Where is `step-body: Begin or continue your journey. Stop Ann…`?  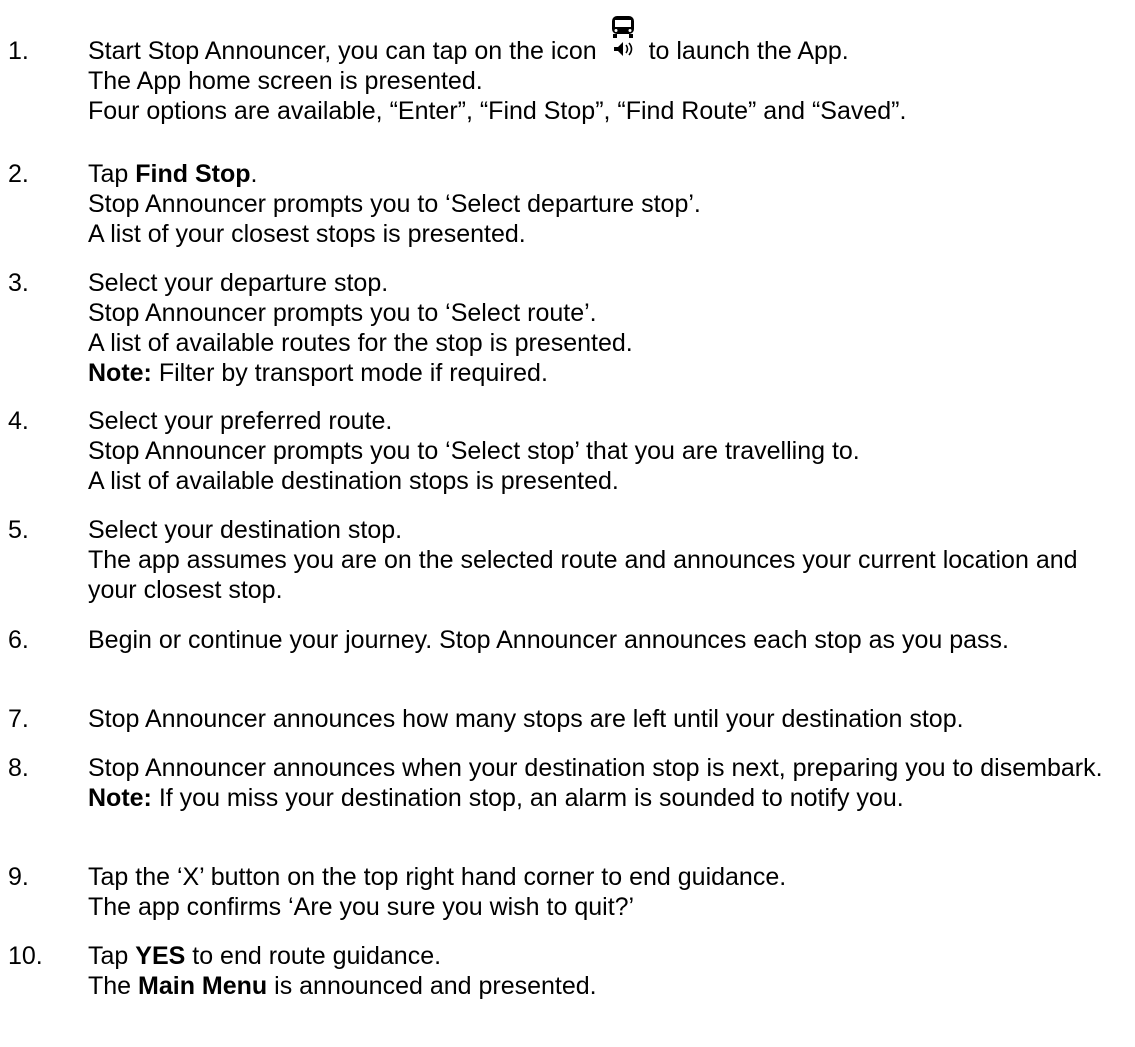 step-body: Begin or continue your journey. Stop Ann… is located at coordinates (608, 640).